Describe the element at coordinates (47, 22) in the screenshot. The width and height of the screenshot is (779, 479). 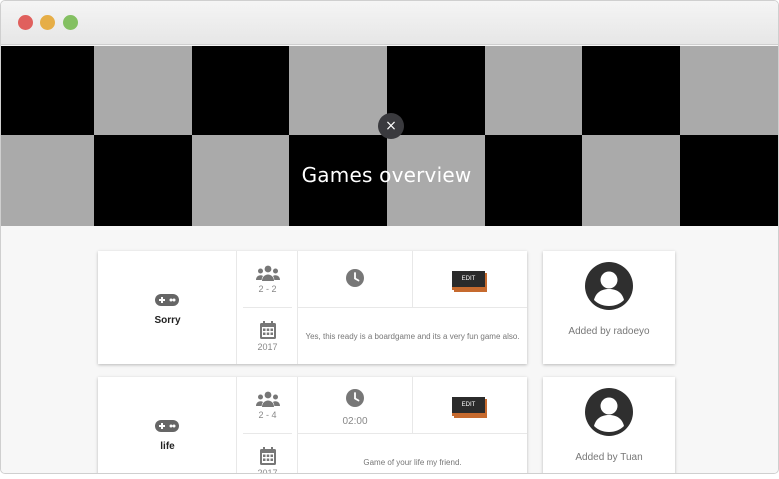
I see `minimize-window-button` at that location.